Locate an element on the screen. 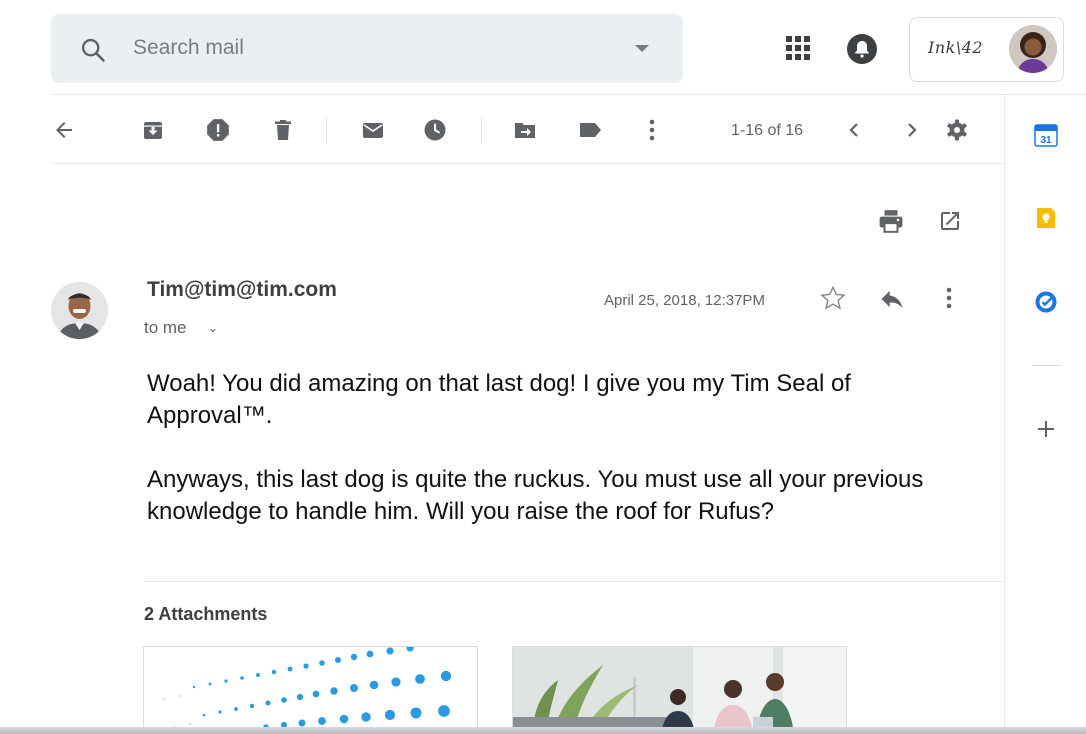  message-timestamp: April 25, 2018, 12:37PM is located at coordinates (684, 300).